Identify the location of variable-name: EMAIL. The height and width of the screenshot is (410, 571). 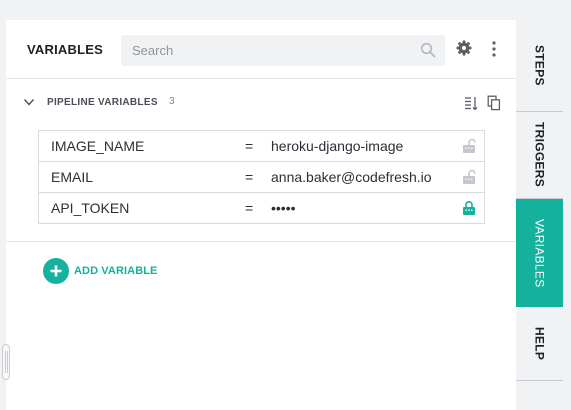
(72, 177).